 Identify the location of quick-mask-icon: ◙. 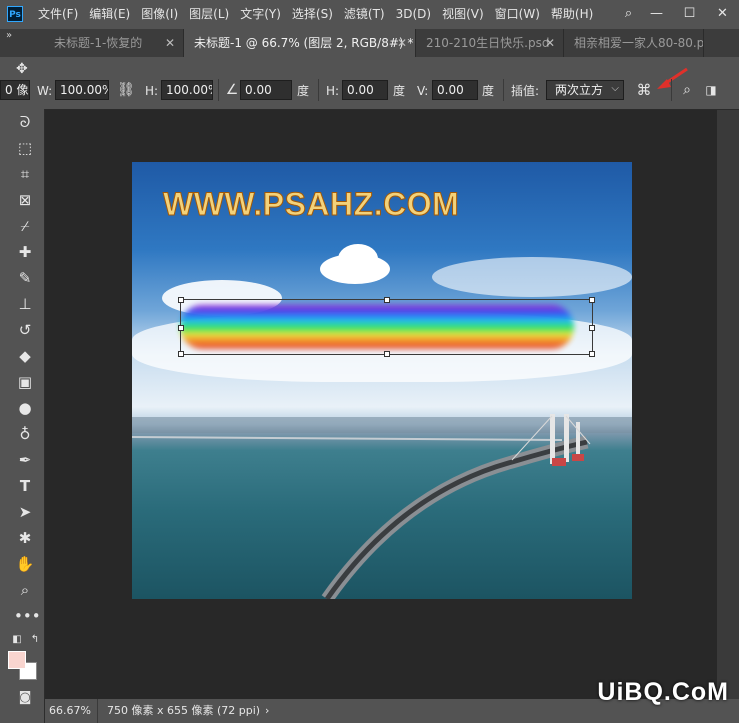
(25, 698).